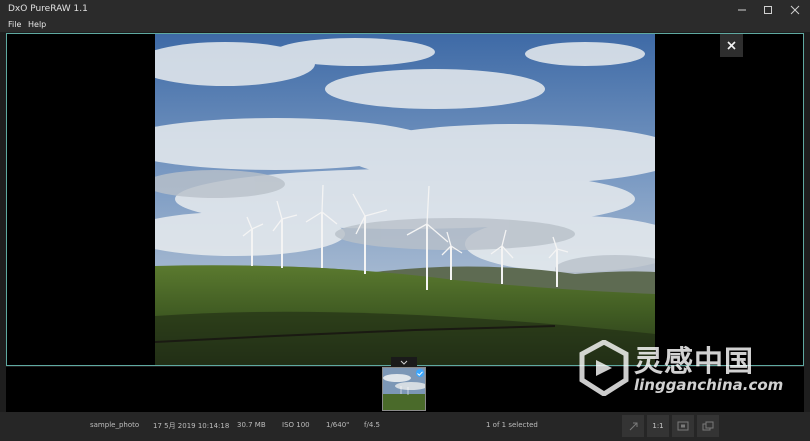 The width and height of the screenshot is (810, 441). Describe the element at coordinates (405, 25) in the screenshot. I see `menu-bar: File Help` at that location.